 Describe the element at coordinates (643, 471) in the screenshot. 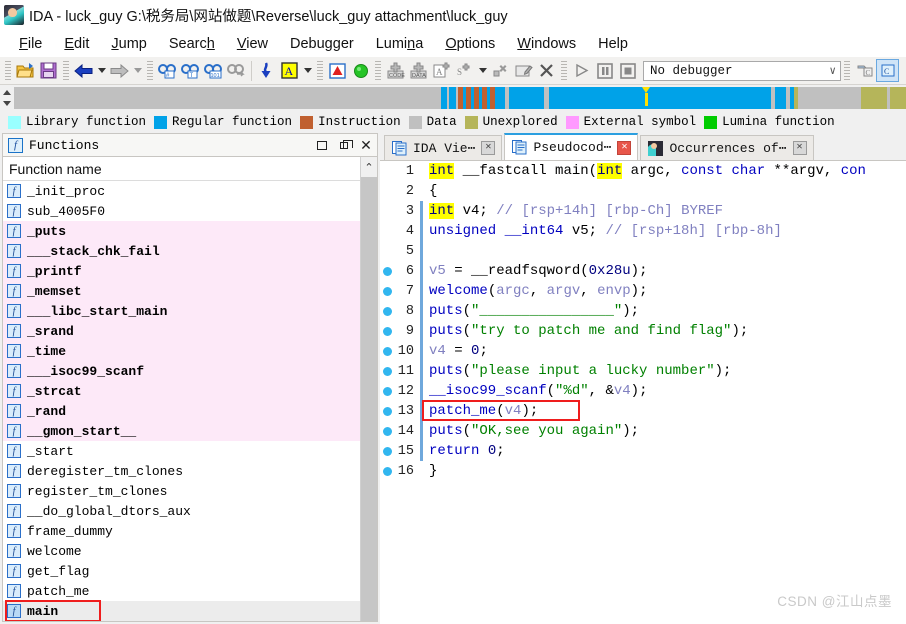

I see `code-line: 16}` at that location.